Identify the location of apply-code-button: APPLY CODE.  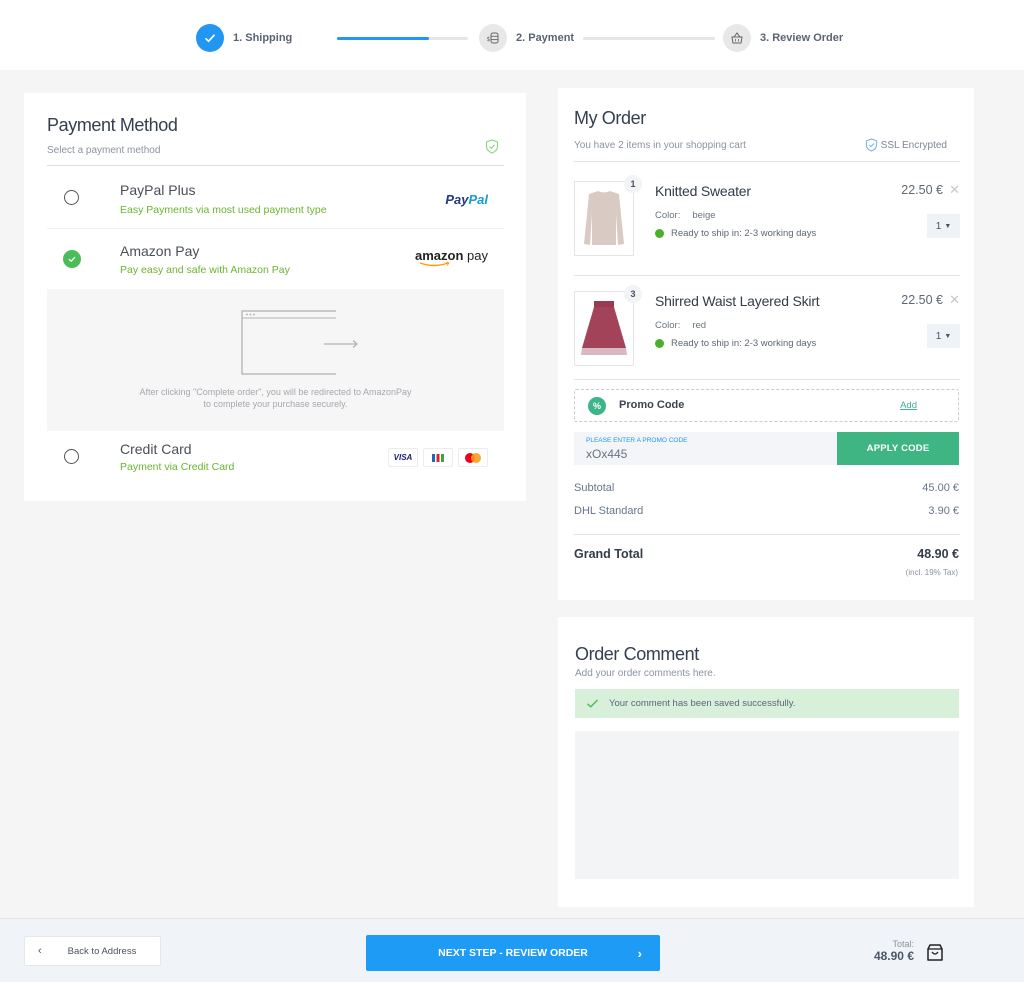
(898, 448).